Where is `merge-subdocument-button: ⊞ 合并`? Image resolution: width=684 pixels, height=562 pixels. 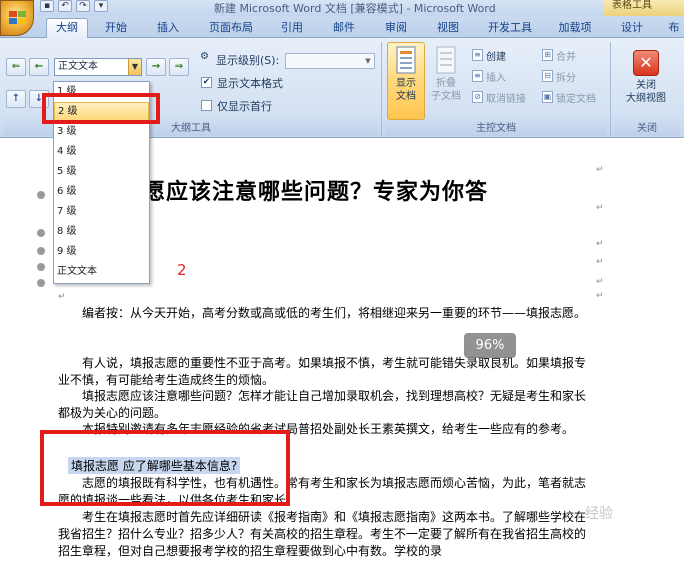 merge-subdocument-button: ⊞ 合并 is located at coordinates (559, 55).